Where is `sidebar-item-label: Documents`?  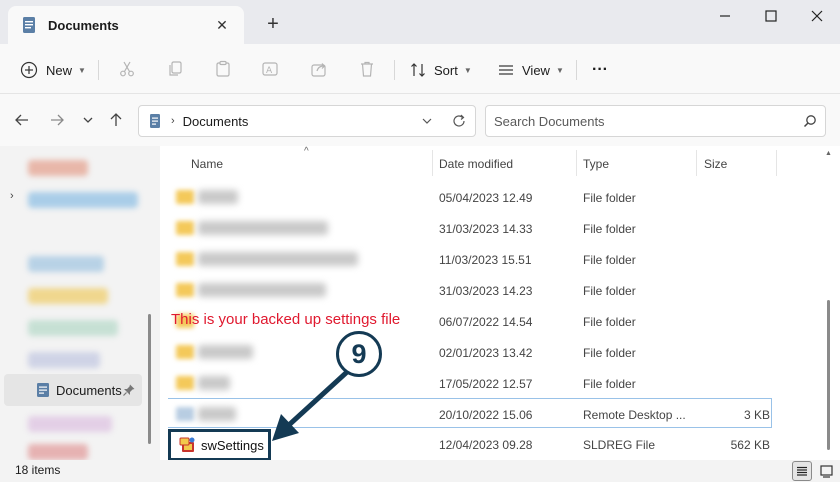
sidebar-item-label: Documents is located at coordinates (89, 390).